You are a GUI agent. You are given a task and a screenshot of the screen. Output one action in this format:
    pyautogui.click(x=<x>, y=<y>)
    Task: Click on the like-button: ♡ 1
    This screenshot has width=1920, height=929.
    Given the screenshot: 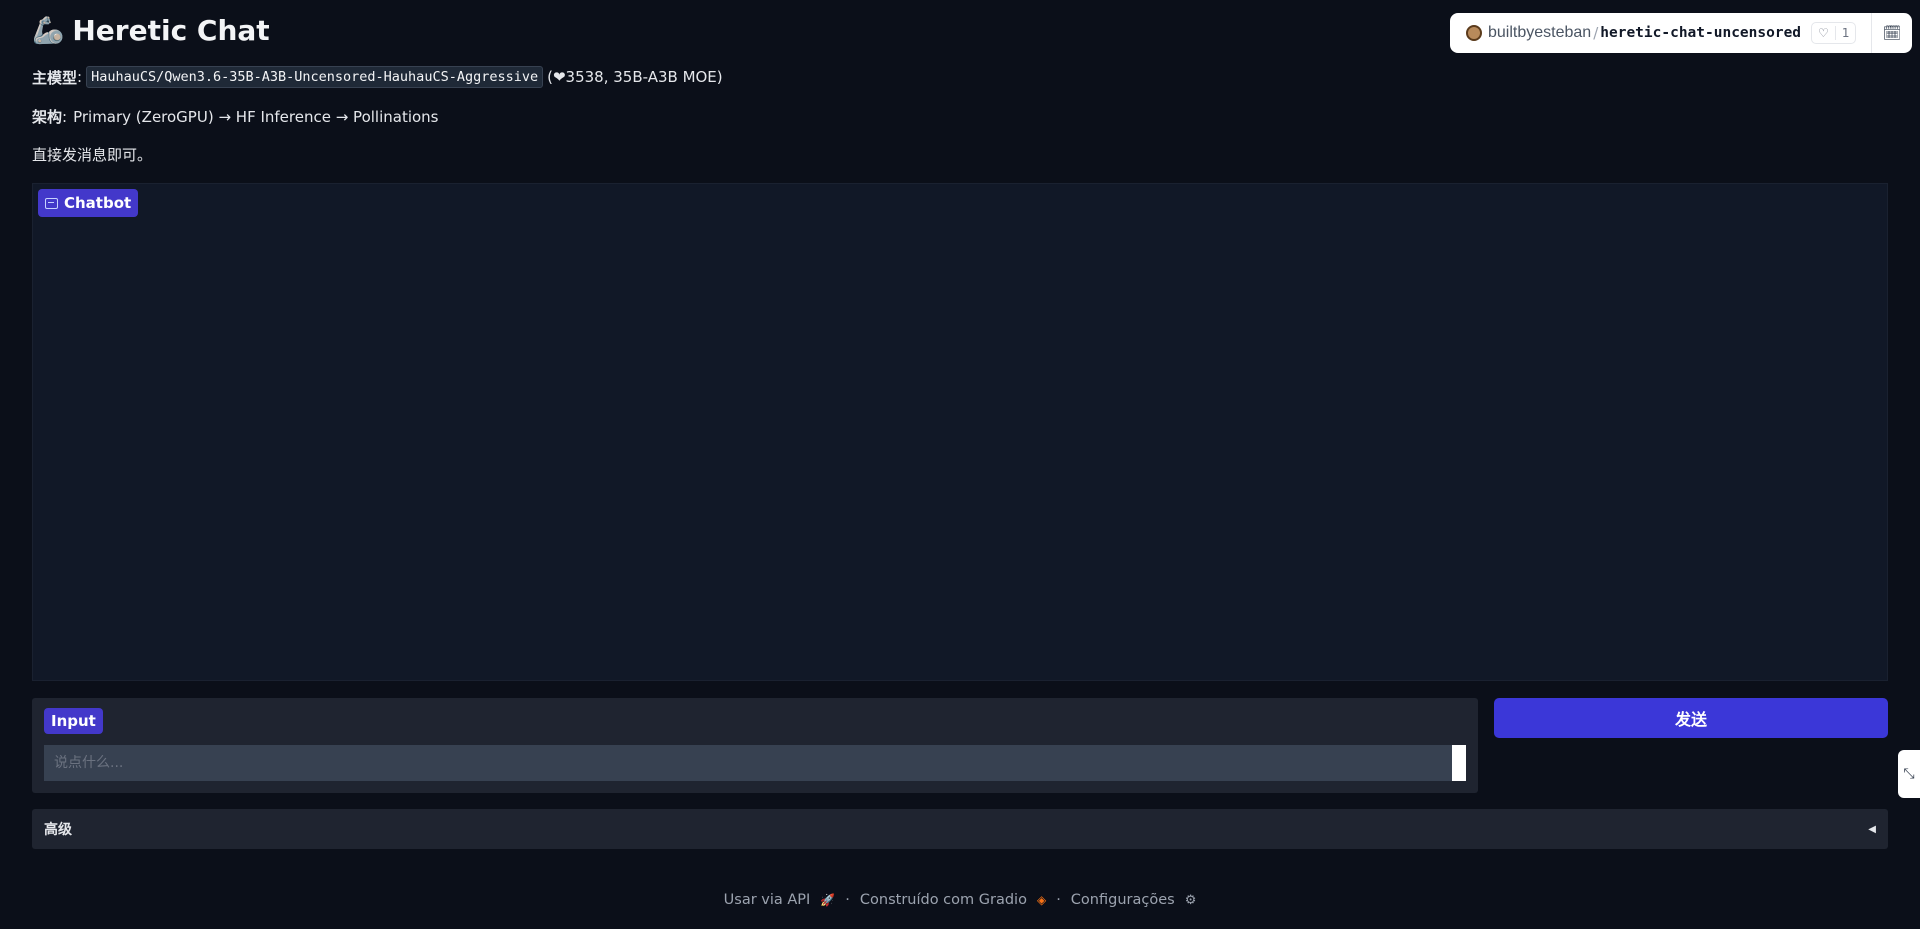 What is the action you would take?
    pyautogui.click(x=1834, y=33)
    